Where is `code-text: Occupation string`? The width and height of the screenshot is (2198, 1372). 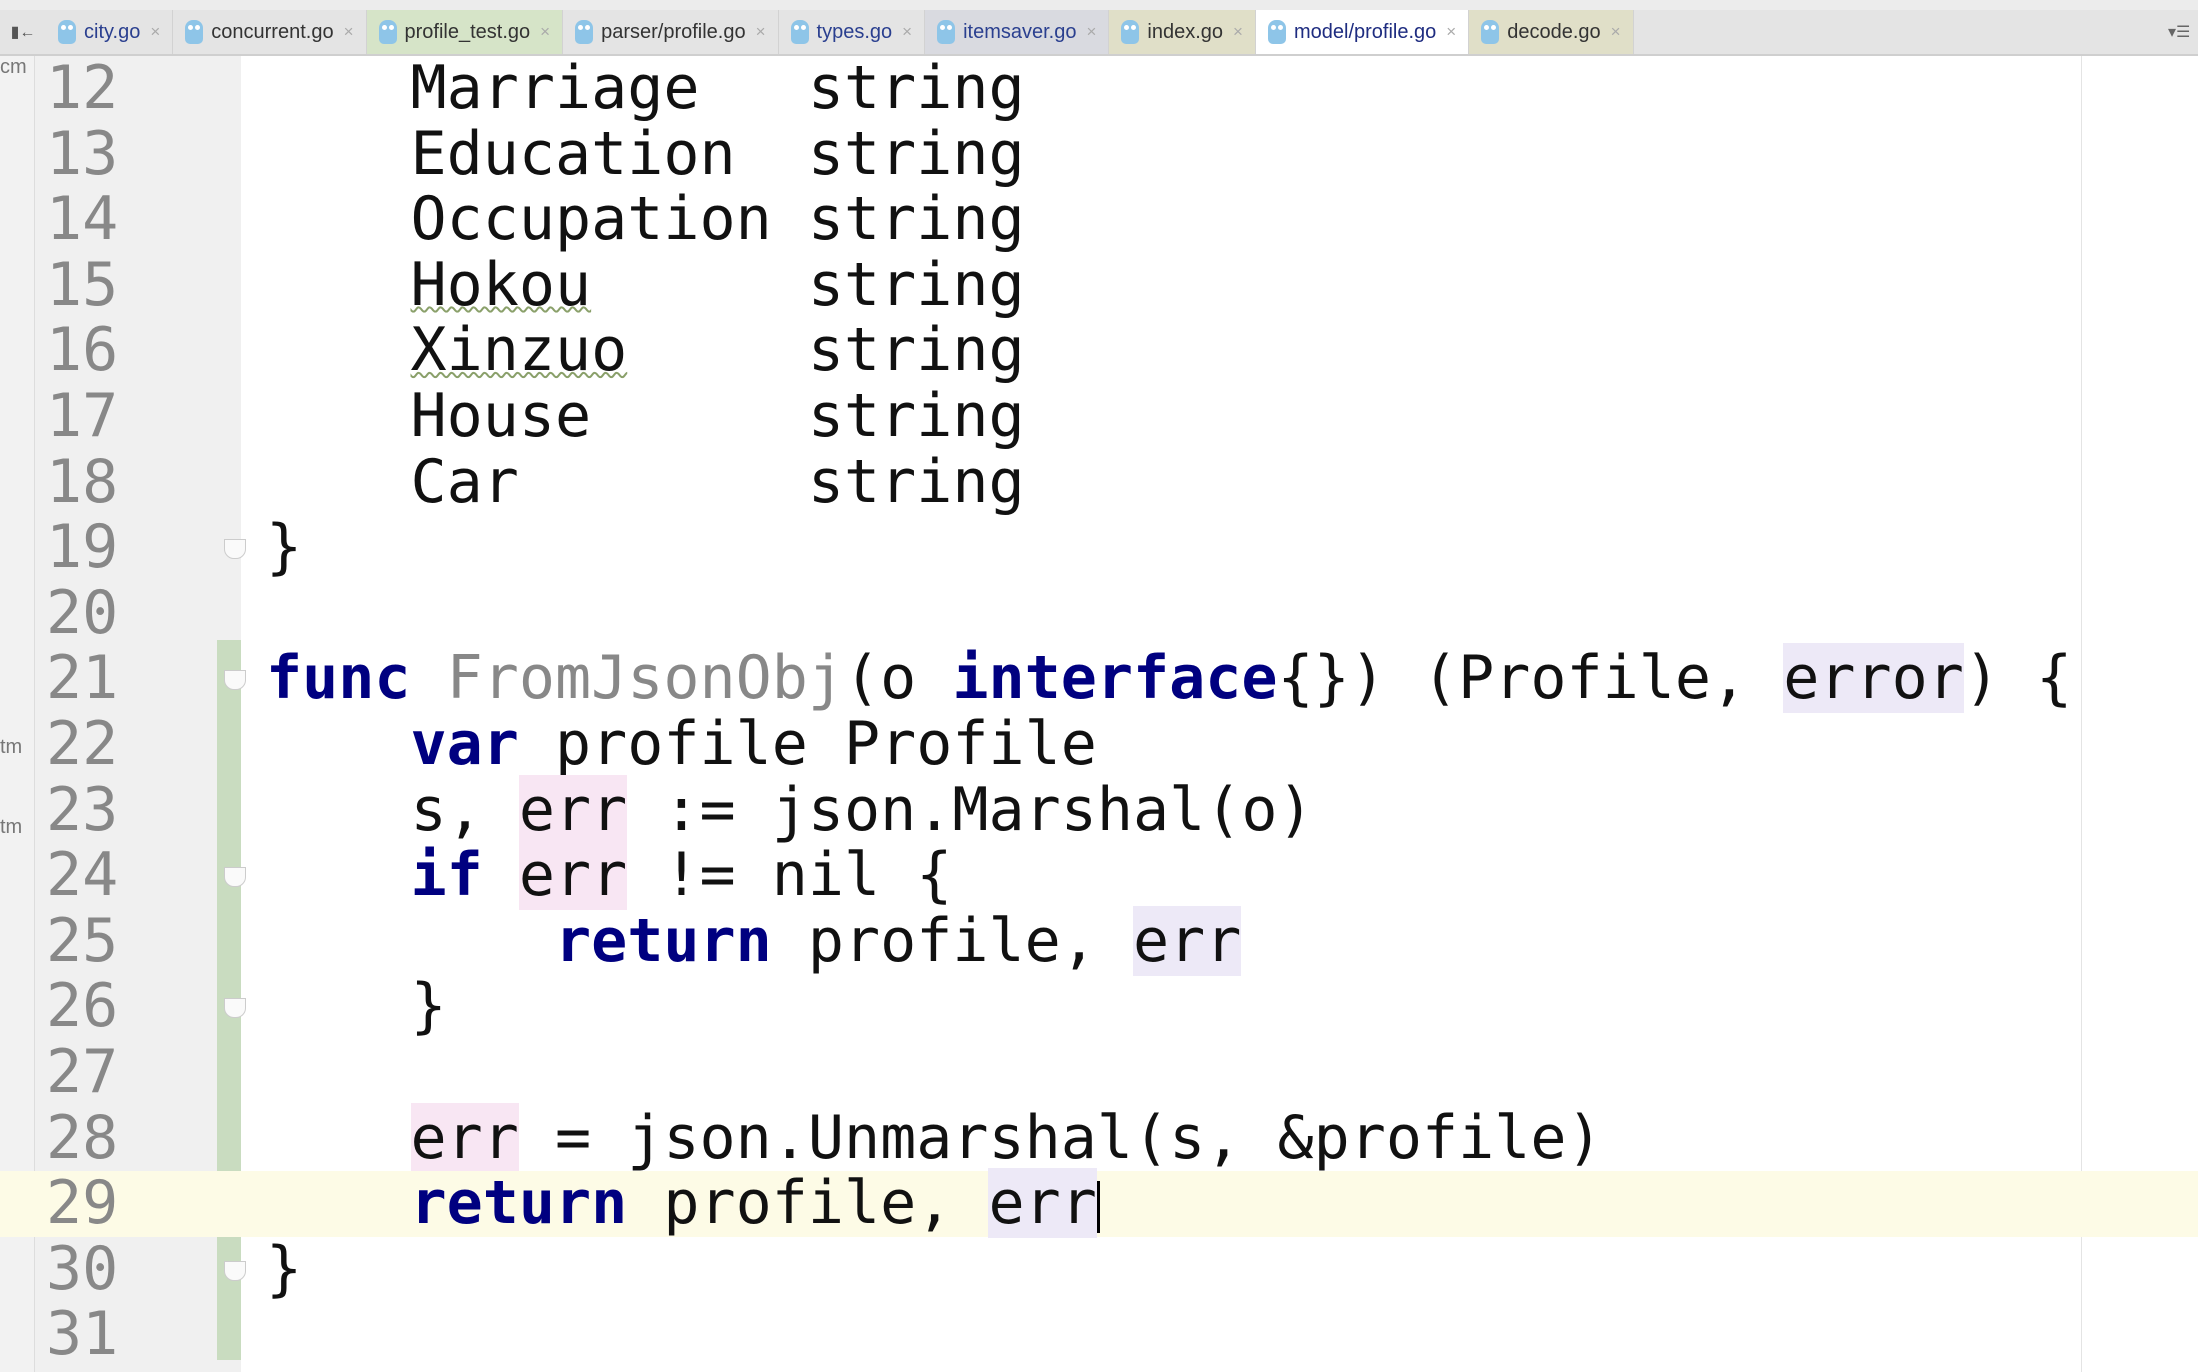 code-text: Occupation string is located at coordinates (645, 219).